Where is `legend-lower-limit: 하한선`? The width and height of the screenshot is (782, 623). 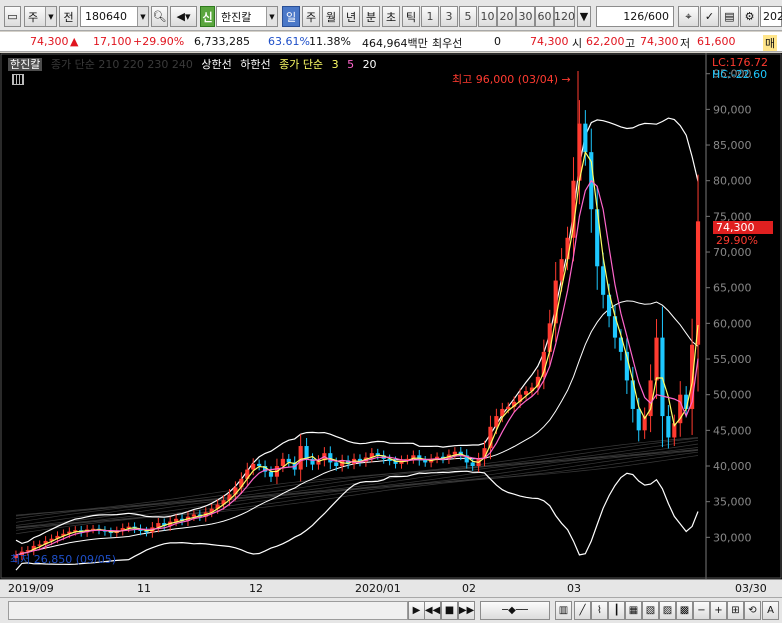
legend-lower-limit: 하한선 is located at coordinates (255, 64).